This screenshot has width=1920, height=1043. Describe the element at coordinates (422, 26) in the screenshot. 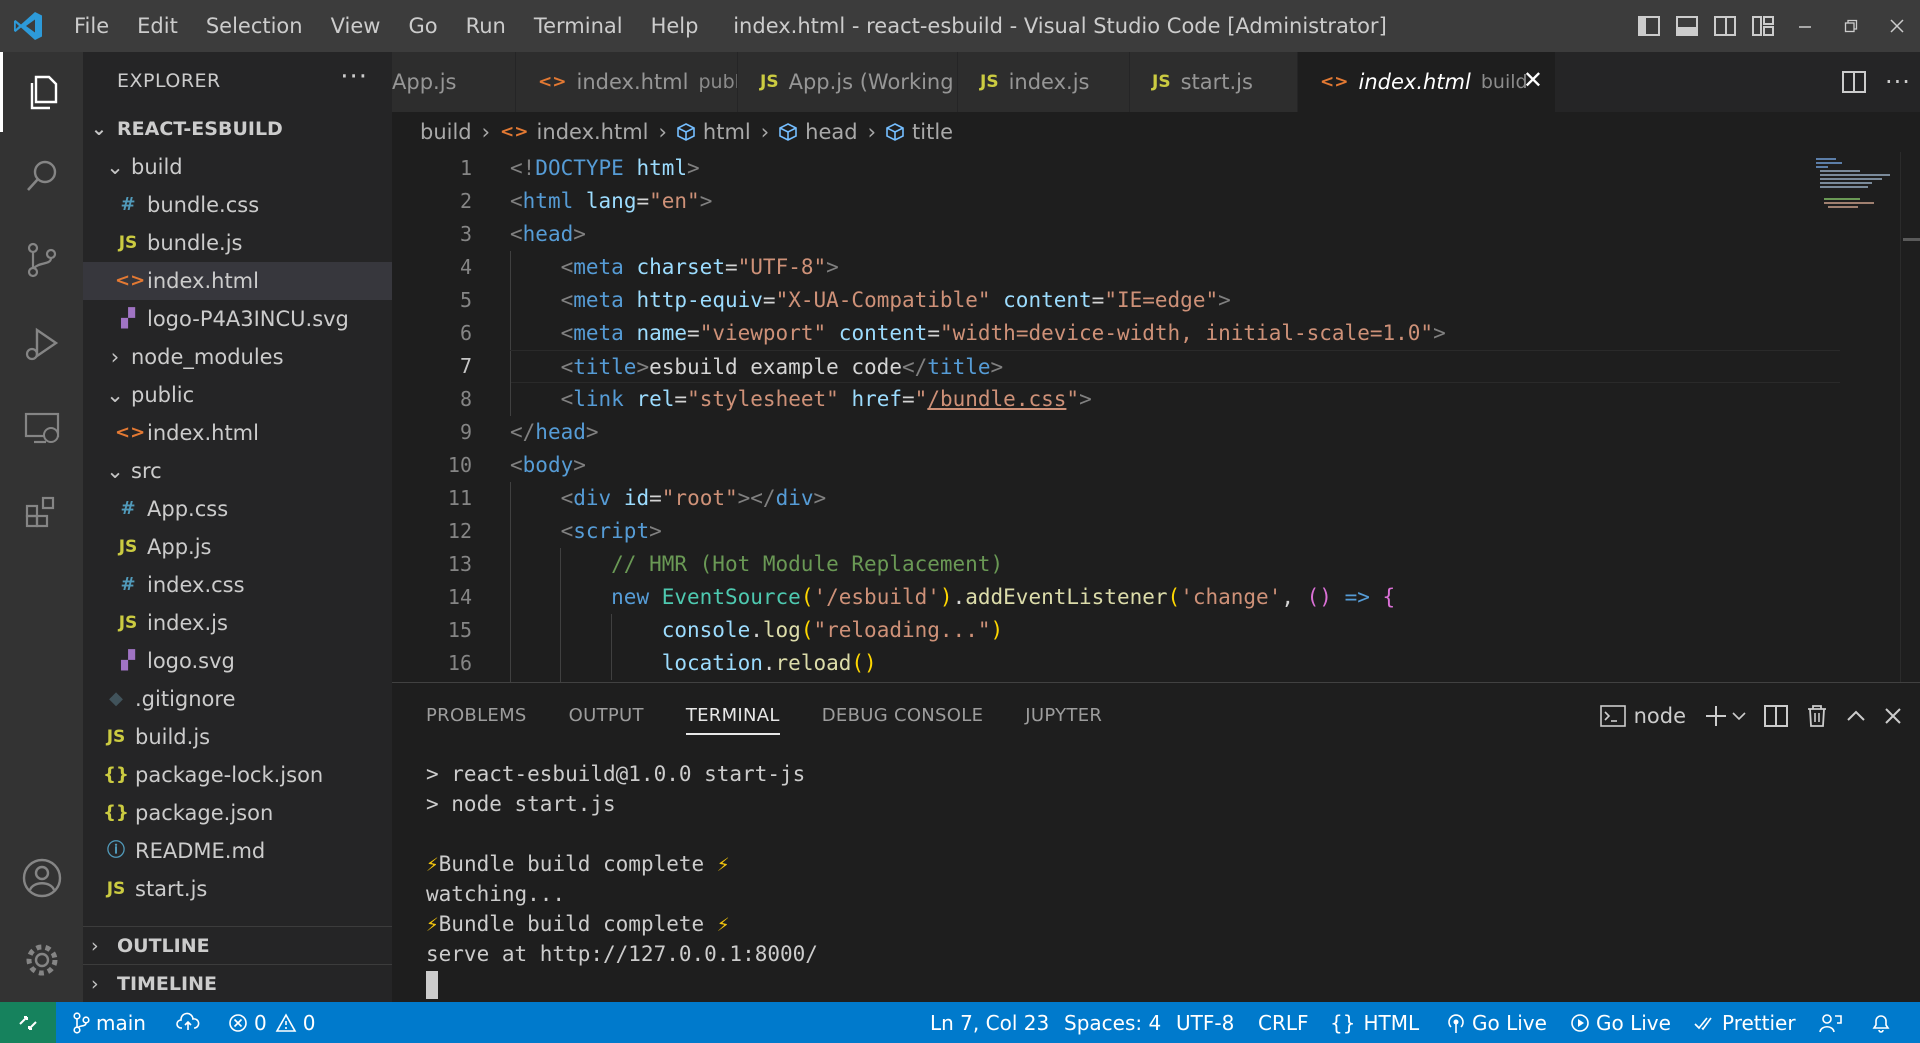

I see `menu-go: Go` at that location.